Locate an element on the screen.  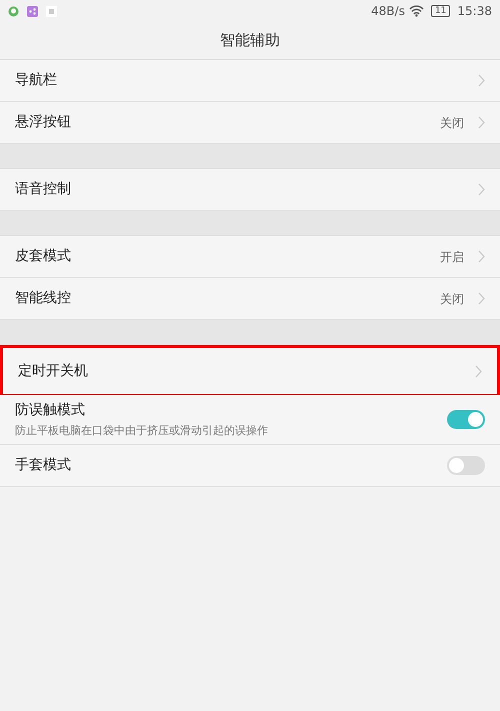
row-label: 智能线控 is located at coordinates (43, 298).